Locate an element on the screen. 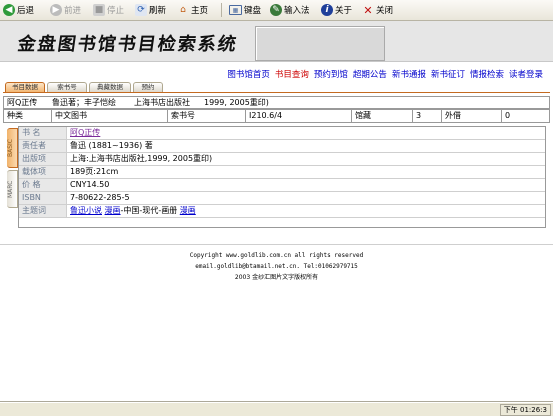 Image resolution: width=553 pixels, height=416 pixels. loaned-value: 0 is located at coordinates (508, 115).